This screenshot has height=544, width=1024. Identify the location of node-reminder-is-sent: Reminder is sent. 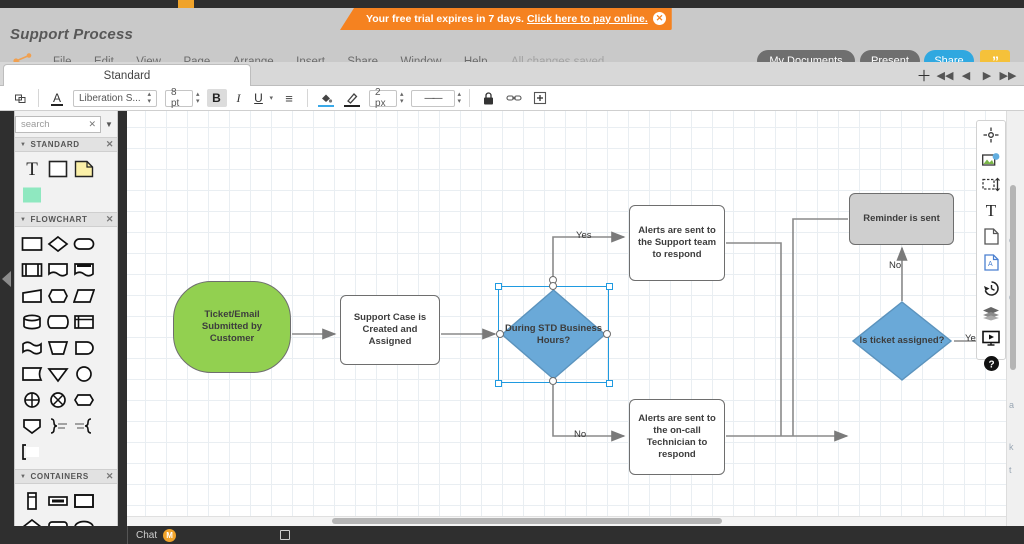
(901, 219).